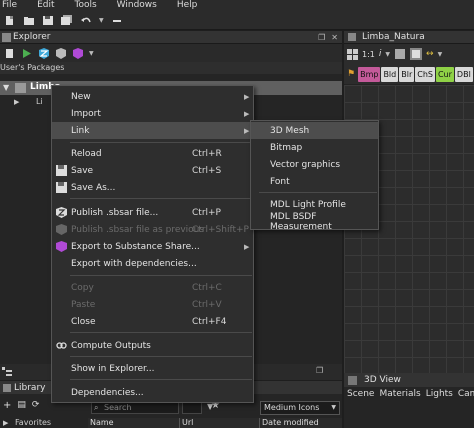  I want to click on library-title: Library, so click(30, 387).